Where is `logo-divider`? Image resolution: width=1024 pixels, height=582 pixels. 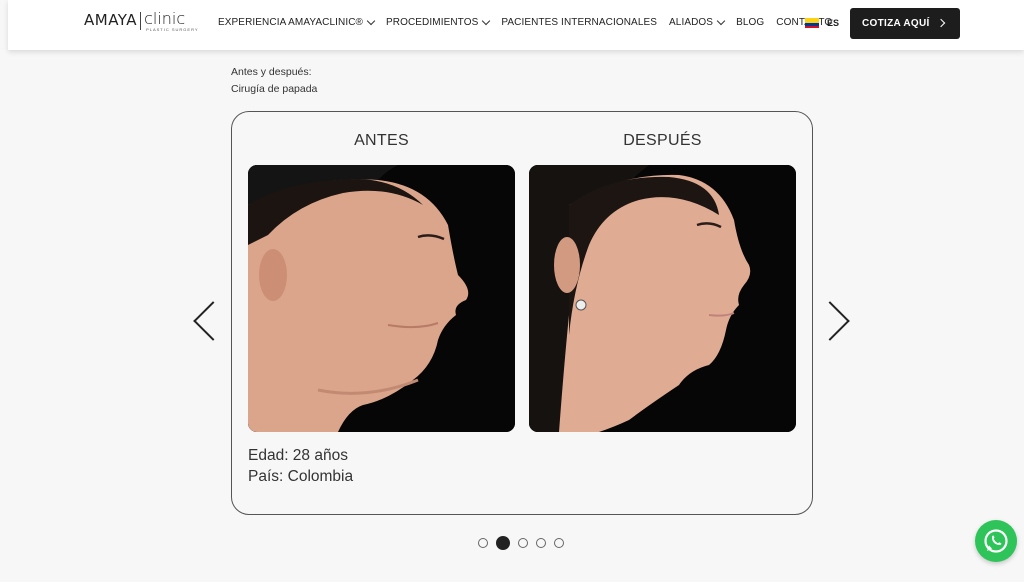
logo-divider is located at coordinates (141, 21).